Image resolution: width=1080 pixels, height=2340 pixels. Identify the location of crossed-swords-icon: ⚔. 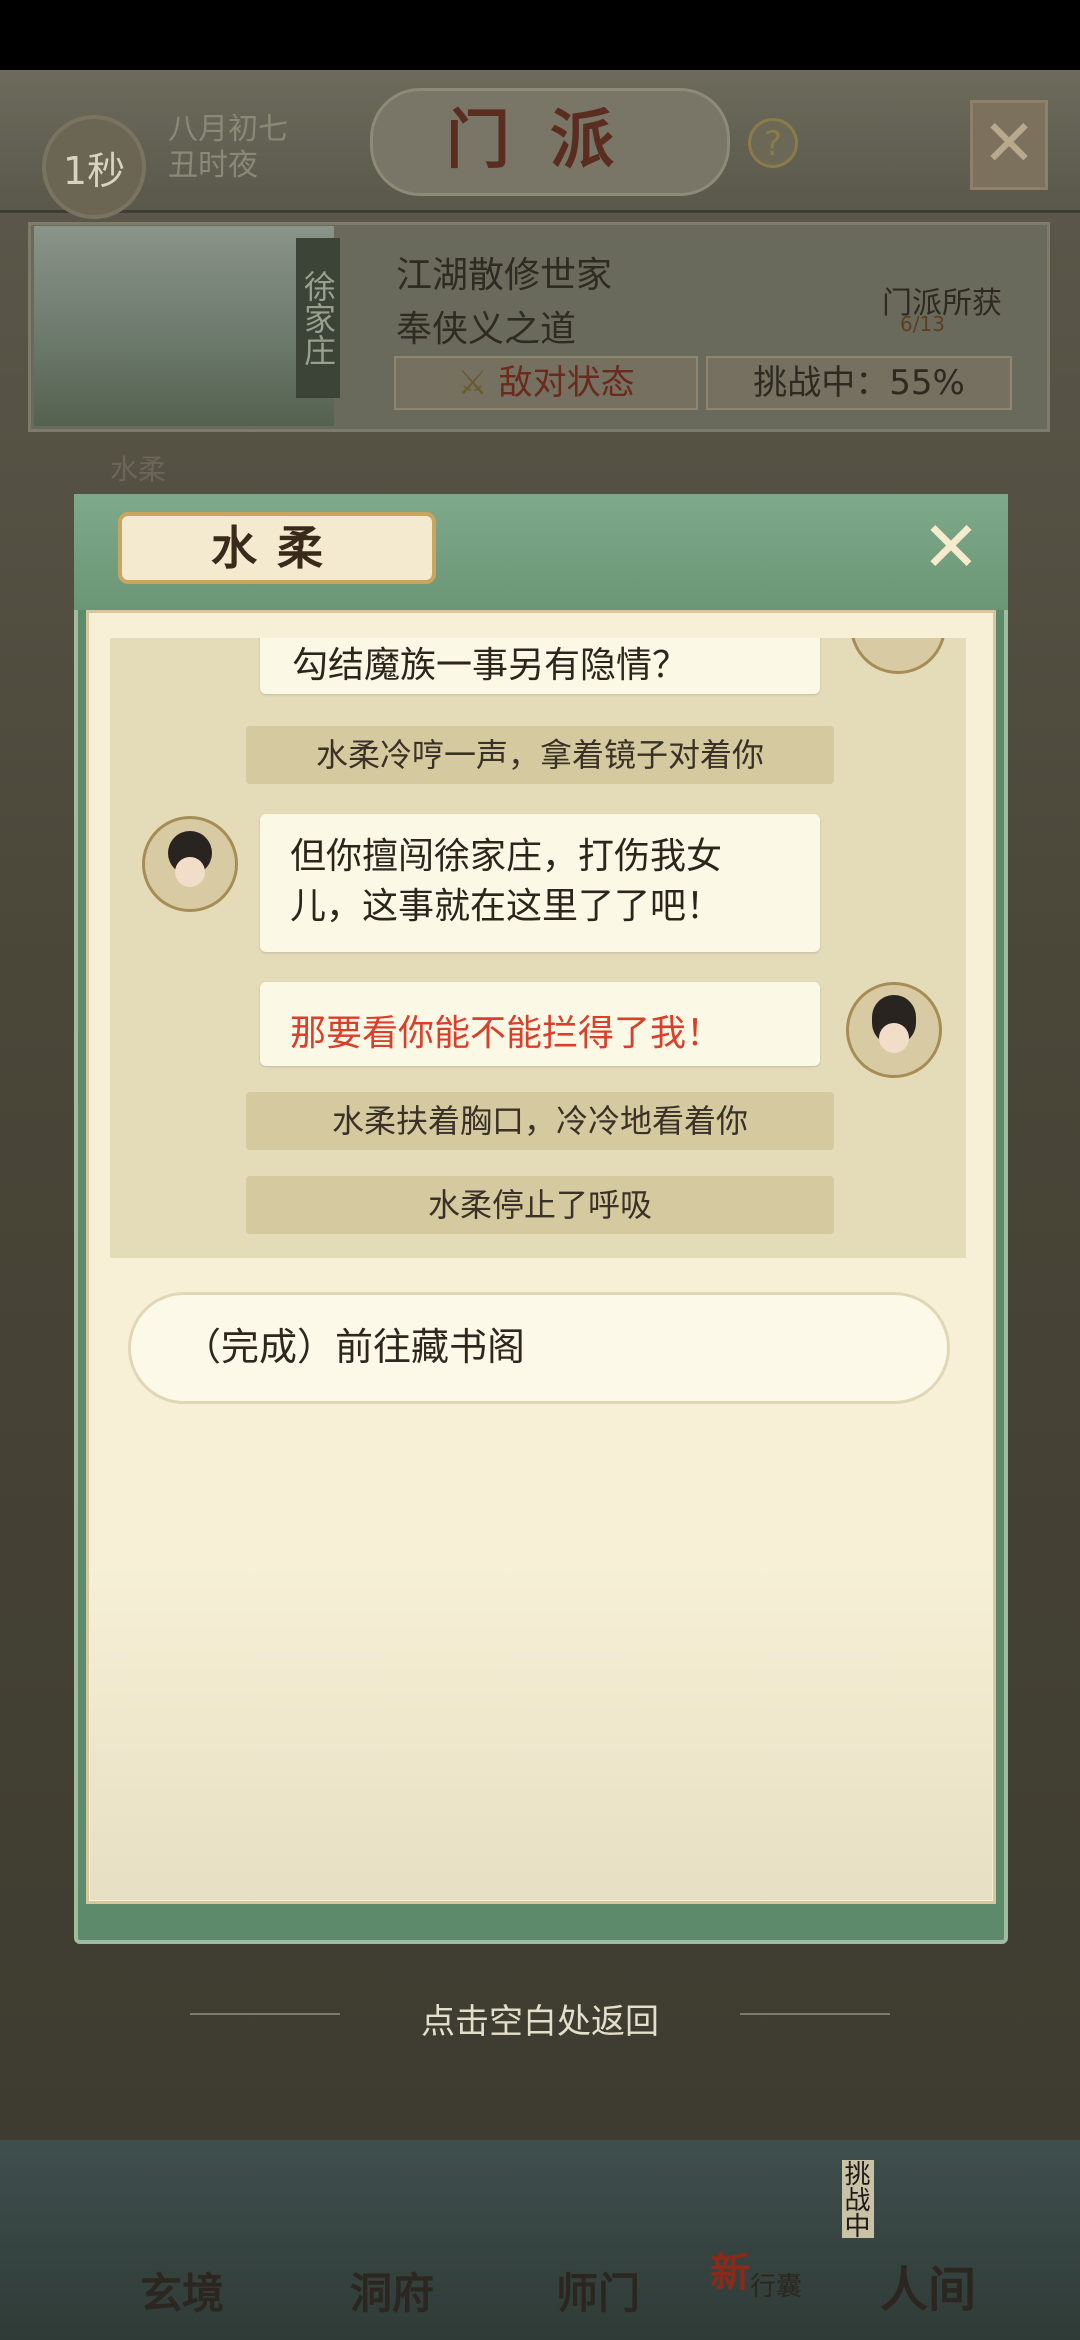
(472, 383).